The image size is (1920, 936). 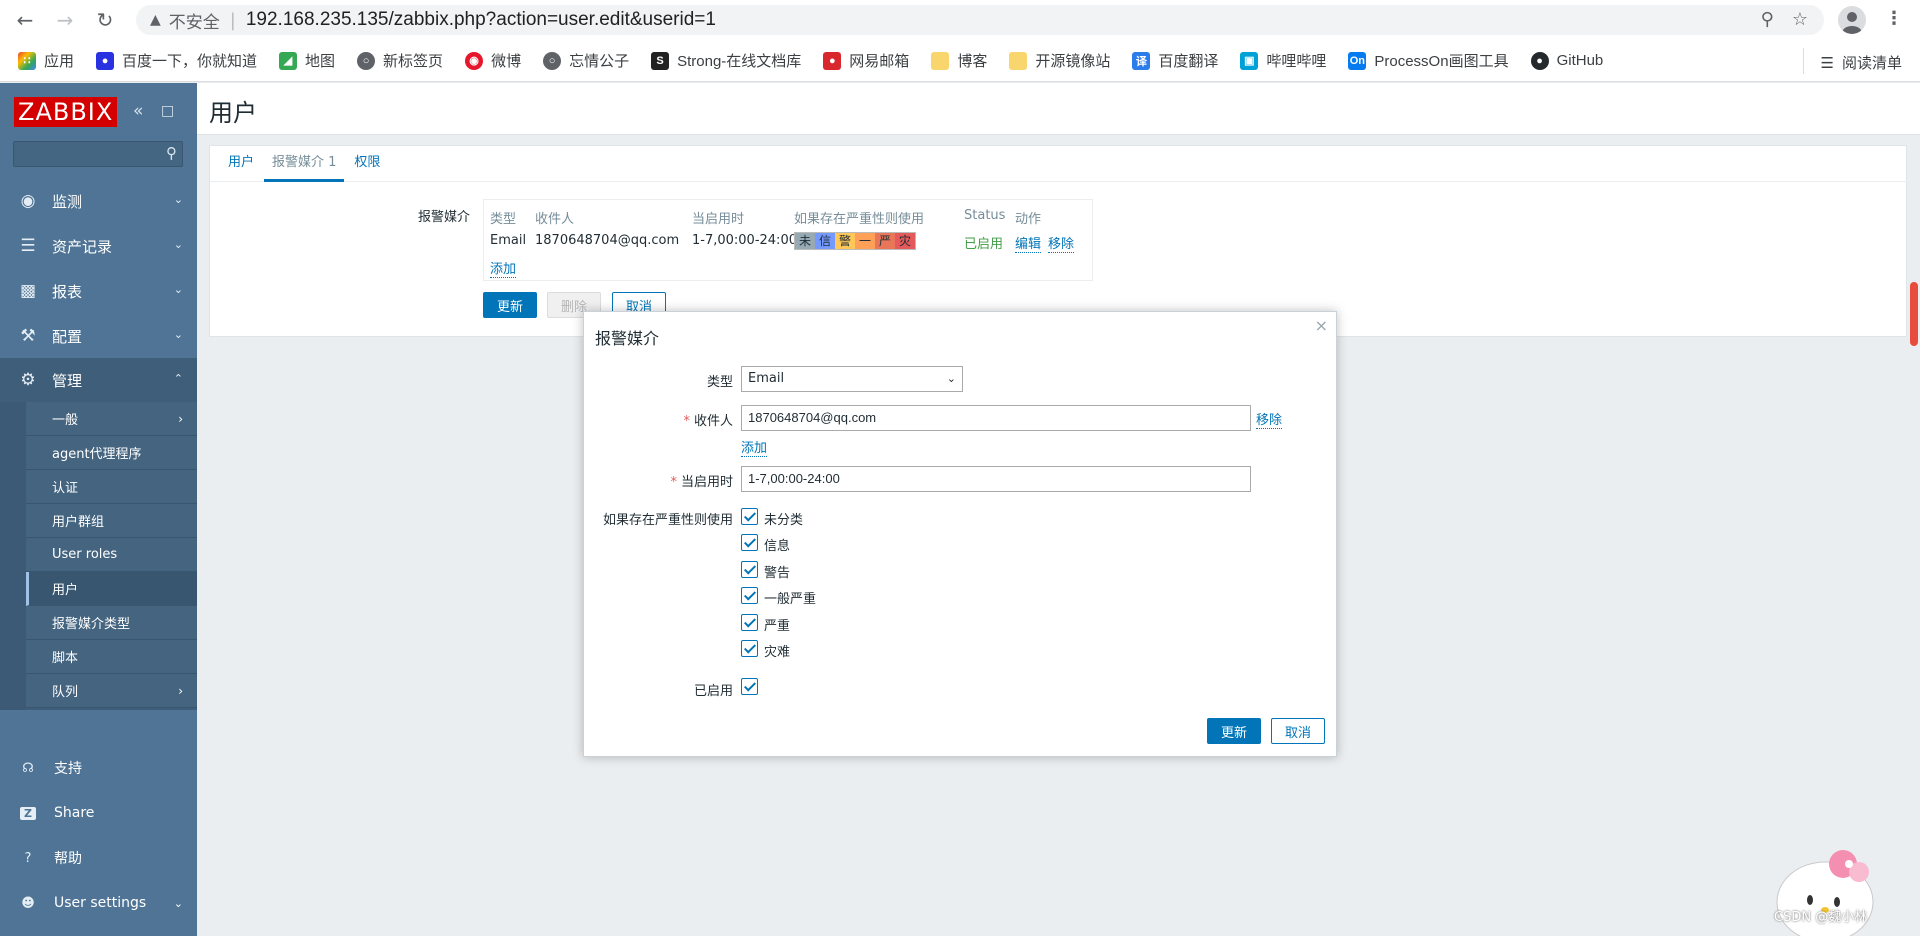 I want to click on bookmark-newtab: ○ 新标签页, so click(x=400, y=60).